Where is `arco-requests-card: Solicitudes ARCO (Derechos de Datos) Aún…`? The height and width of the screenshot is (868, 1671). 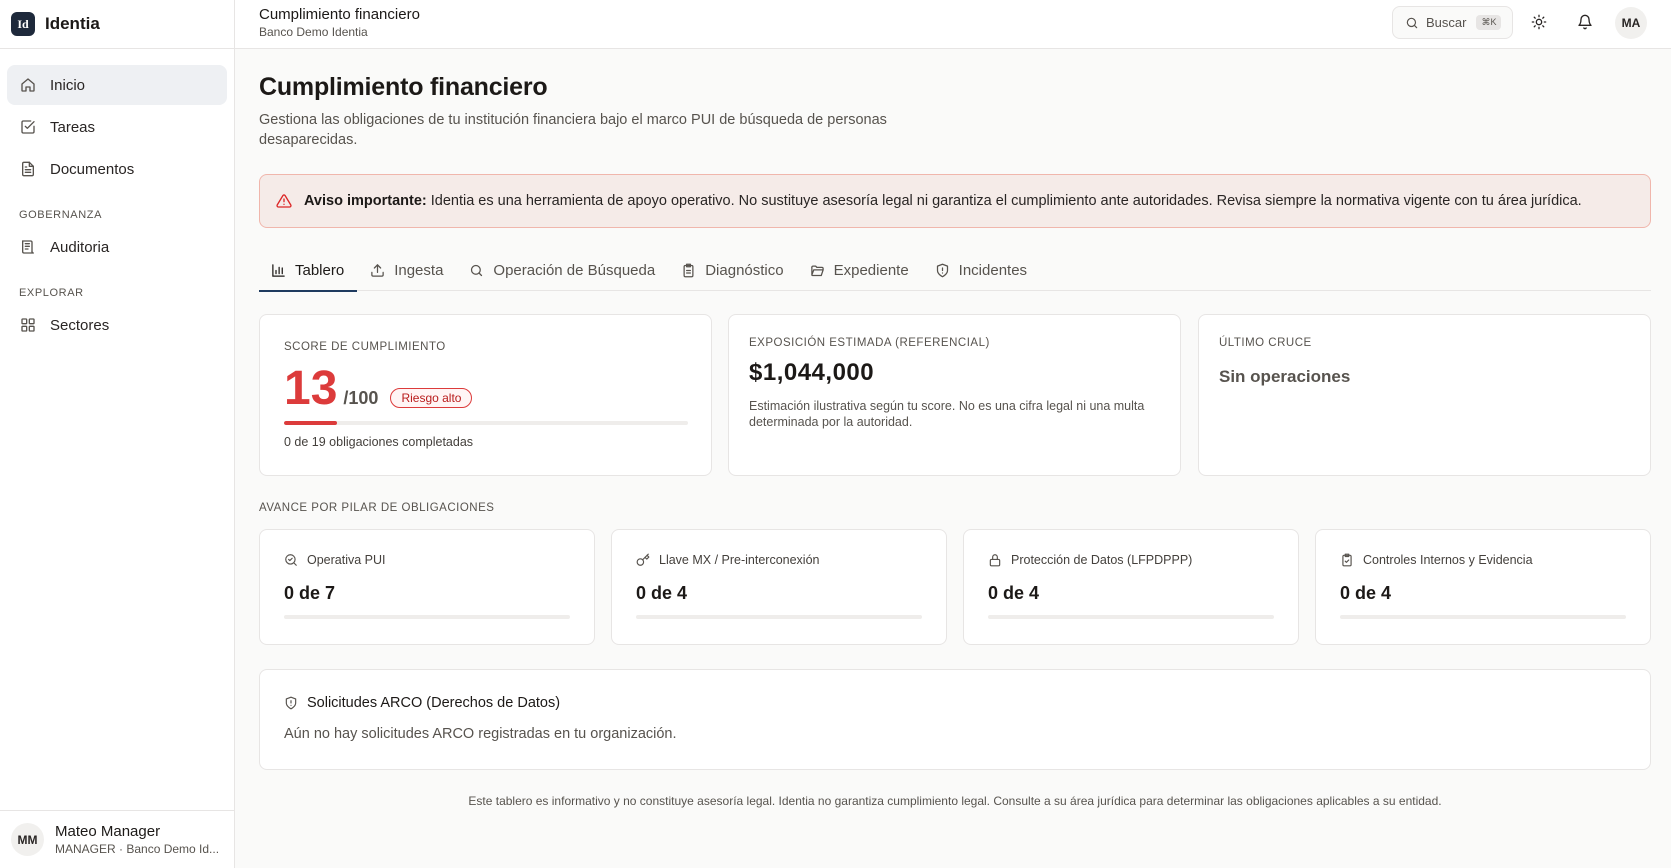
arco-requests-card: Solicitudes ARCO (Derechos de Datos) Aún… is located at coordinates (955, 719).